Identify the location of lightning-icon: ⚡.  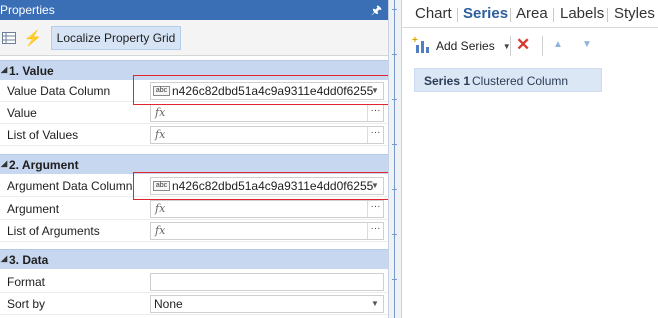
(33, 38).